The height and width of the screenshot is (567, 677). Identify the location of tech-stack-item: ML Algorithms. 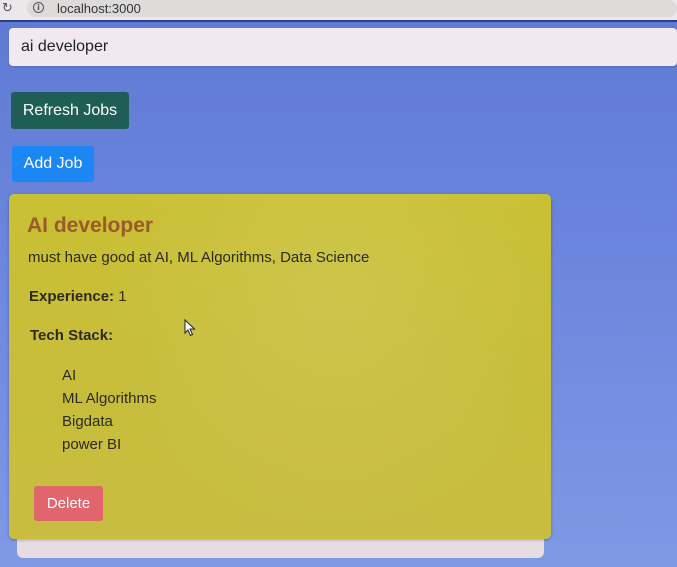
(109, 398).